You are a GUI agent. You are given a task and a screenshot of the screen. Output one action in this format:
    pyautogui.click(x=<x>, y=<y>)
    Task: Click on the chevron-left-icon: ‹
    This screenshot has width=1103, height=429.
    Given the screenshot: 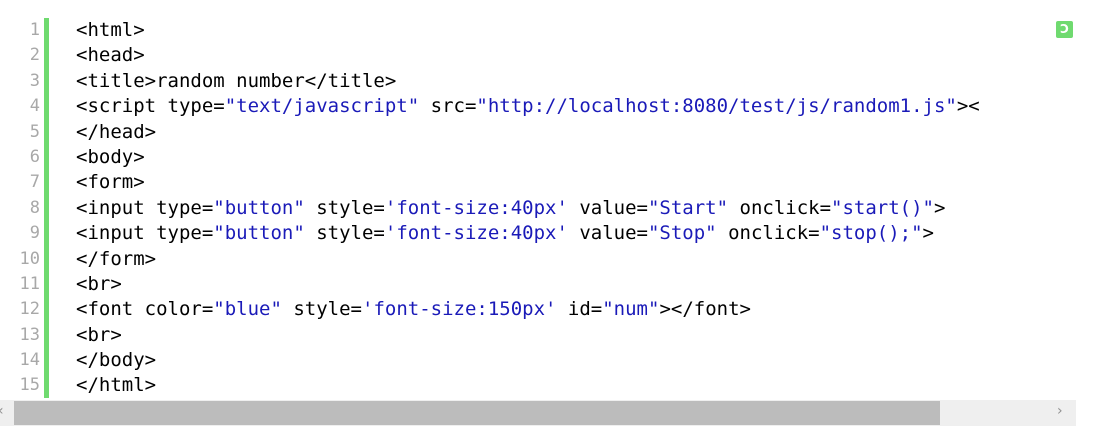 What is the action you would take?
    pyautogui.click(x=2, y=411)
    